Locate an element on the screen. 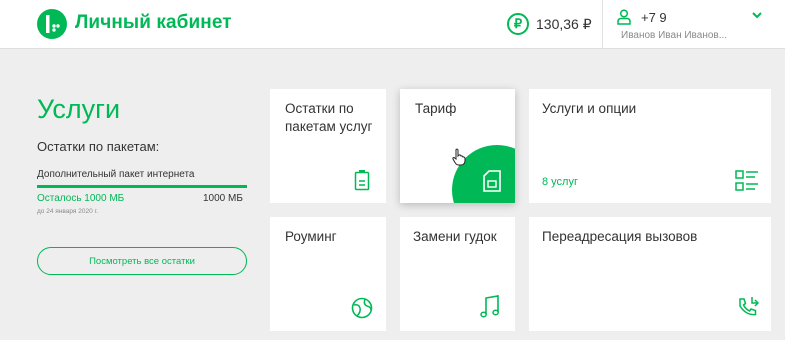  user-icon is located at coordinates (624, 17).